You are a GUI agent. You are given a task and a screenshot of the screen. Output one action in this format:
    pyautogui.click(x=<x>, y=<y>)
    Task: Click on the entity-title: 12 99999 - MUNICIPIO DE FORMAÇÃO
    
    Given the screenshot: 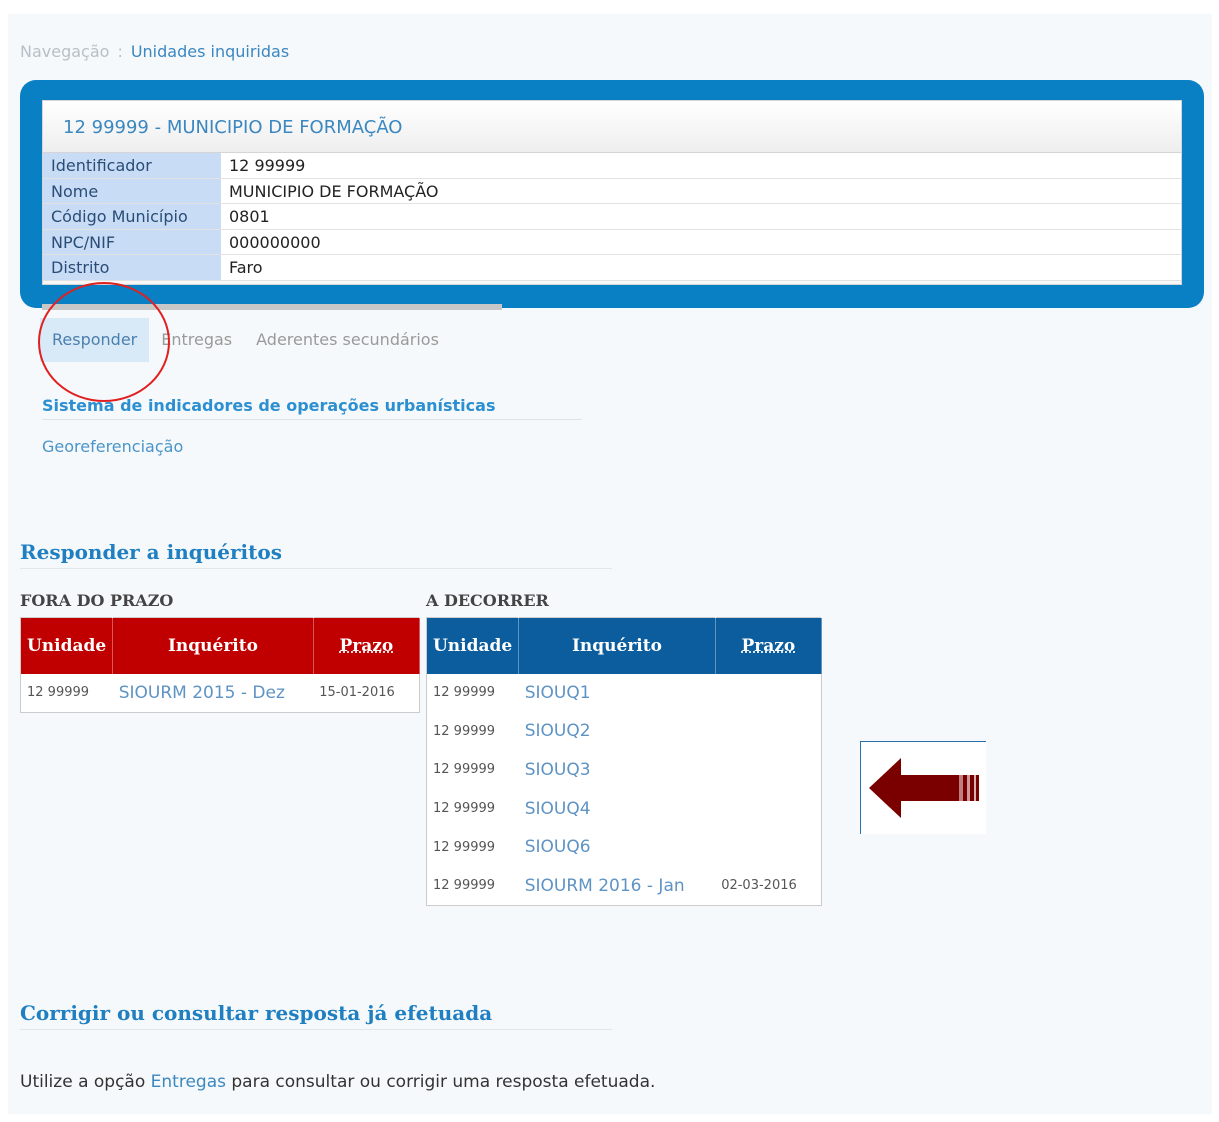 What is the action you would take?
    pyautogui.click(x=612, y=127)
    